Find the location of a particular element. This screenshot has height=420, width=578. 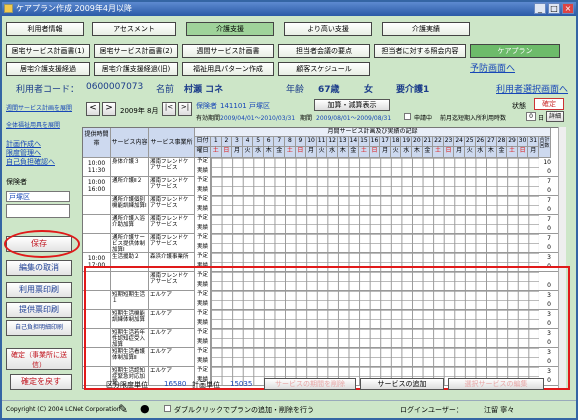

next-month-button: > is located at coordinates (109, 109).